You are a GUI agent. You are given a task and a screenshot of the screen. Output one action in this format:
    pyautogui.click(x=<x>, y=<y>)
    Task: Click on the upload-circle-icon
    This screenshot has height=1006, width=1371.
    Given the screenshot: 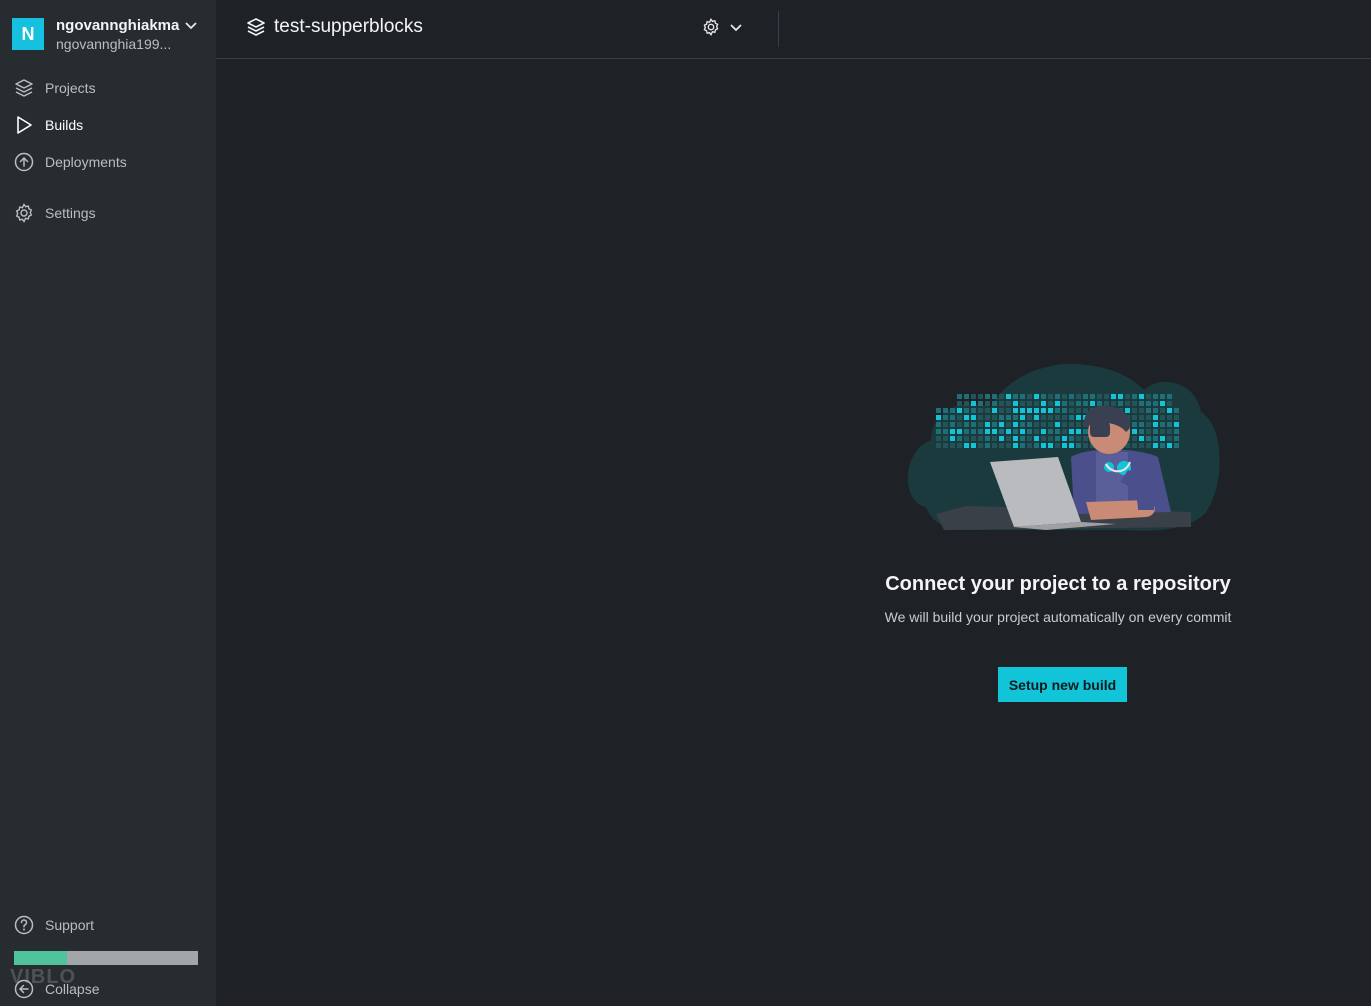 What is the action you would take?
    pyautogui.click(x=24, y=162)
    